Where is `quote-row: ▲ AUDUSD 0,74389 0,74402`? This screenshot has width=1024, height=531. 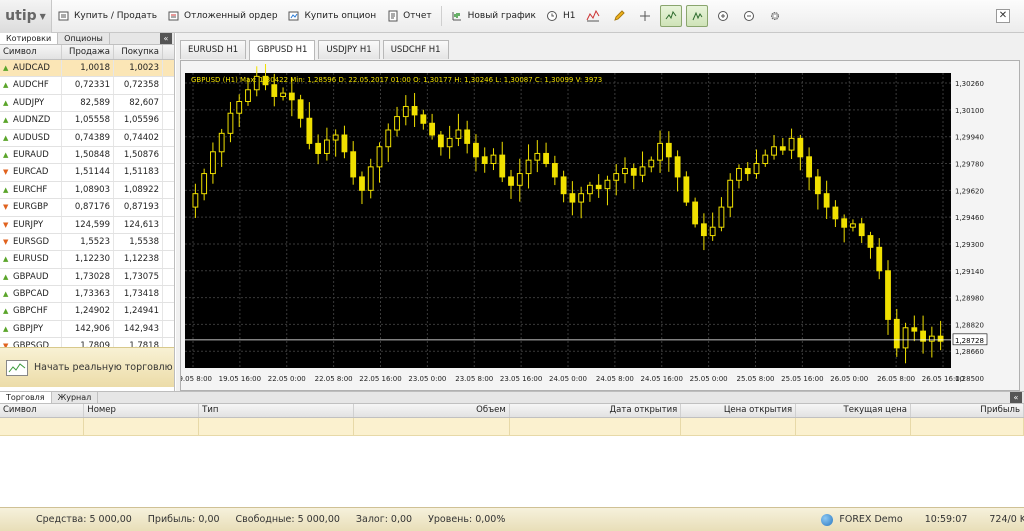 quote-row: ▲ AUDUSD 0,74389 0,74402 is located at coordinates (87, 138).